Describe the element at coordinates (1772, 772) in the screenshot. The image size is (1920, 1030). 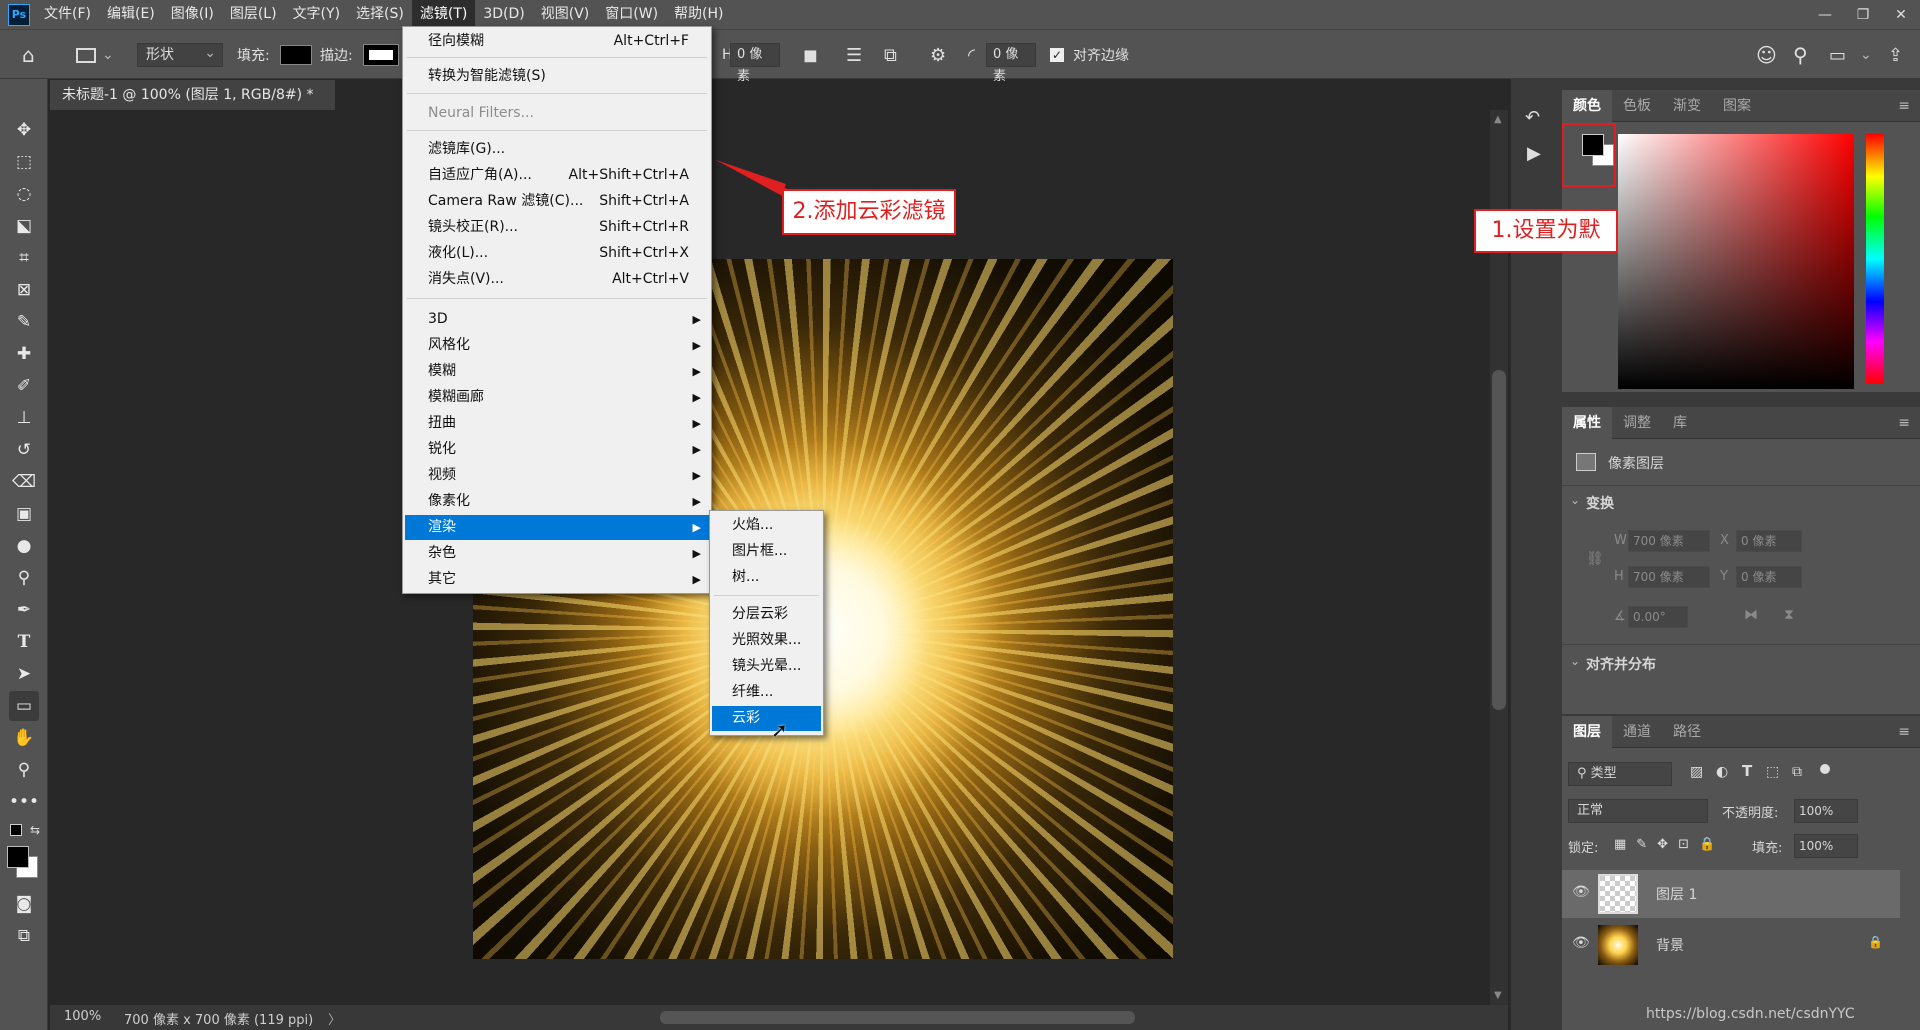
I see `filter-shape-icon: ⬚` at that location.